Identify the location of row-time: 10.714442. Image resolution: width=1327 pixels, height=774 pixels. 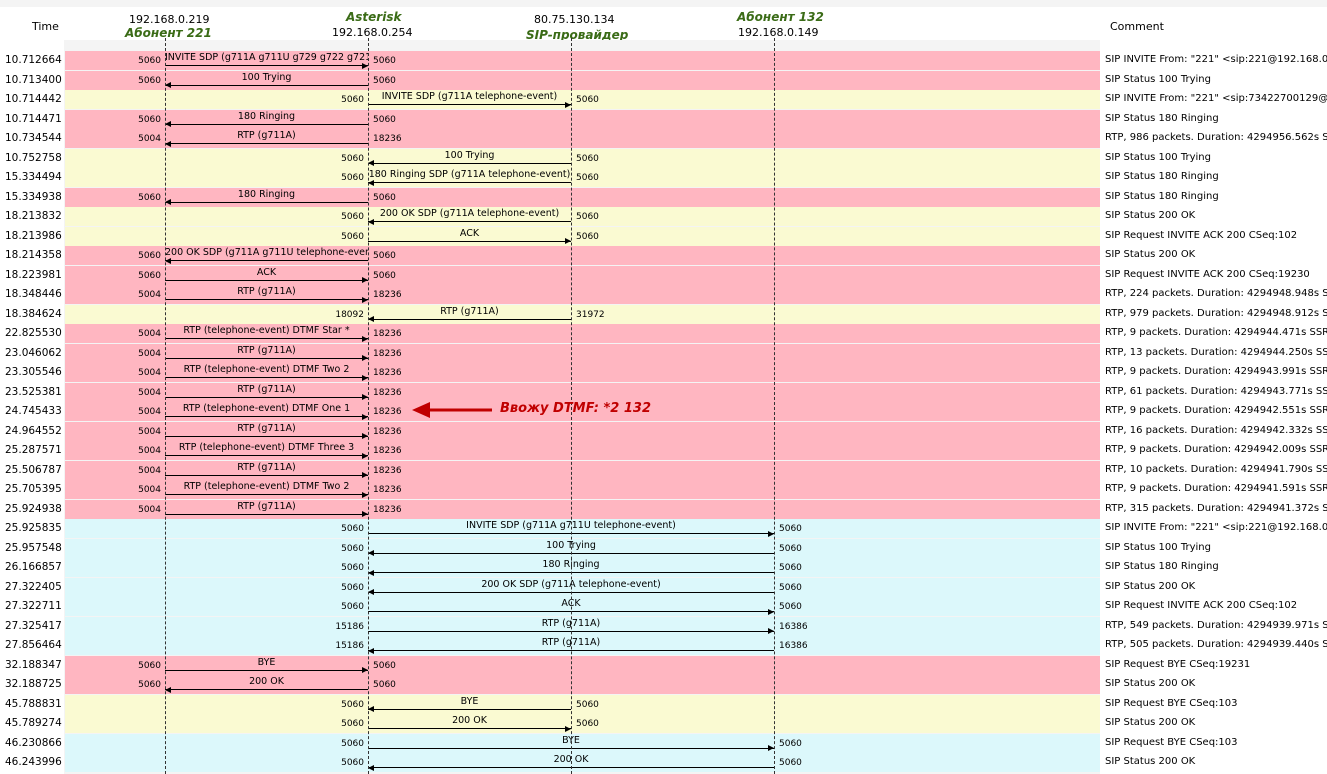
(33, 99).